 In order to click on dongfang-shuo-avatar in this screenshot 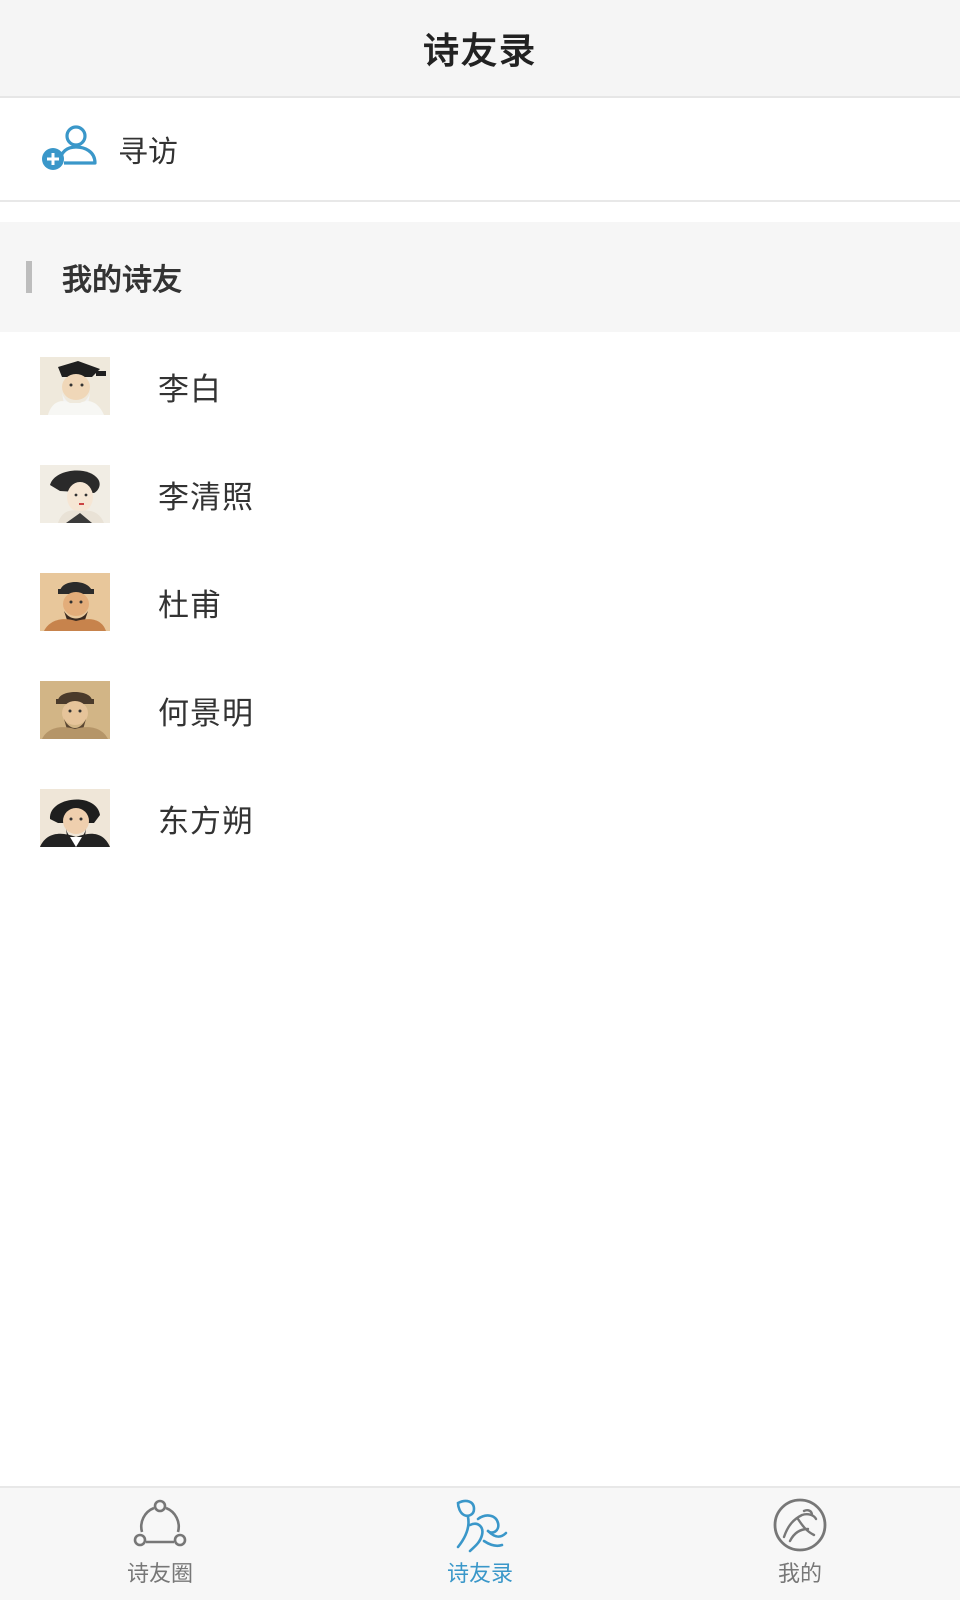, I will do `click(75, 818)`.